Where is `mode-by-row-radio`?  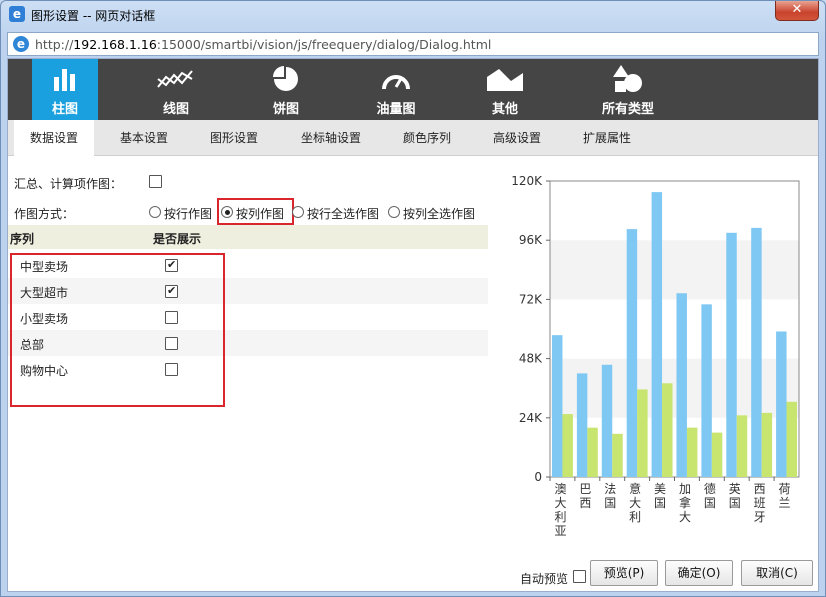 mode-by-row-radio is located at coordinates (155, 212).